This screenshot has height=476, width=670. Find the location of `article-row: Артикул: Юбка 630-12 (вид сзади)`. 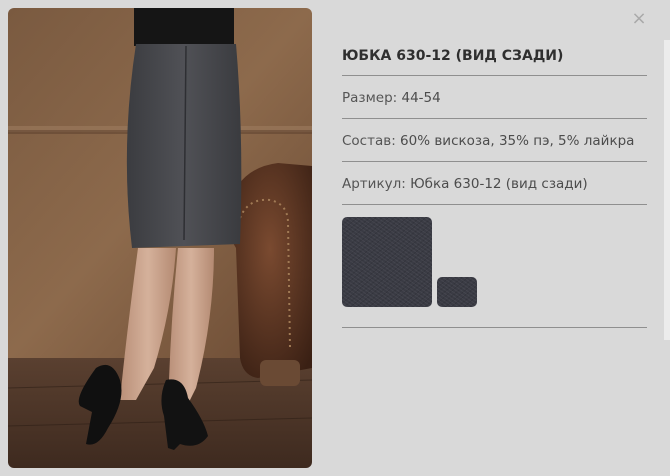

article-row: Артикул: Юбка 630-12 (вид сзади) is located at coordinates (494, 183).